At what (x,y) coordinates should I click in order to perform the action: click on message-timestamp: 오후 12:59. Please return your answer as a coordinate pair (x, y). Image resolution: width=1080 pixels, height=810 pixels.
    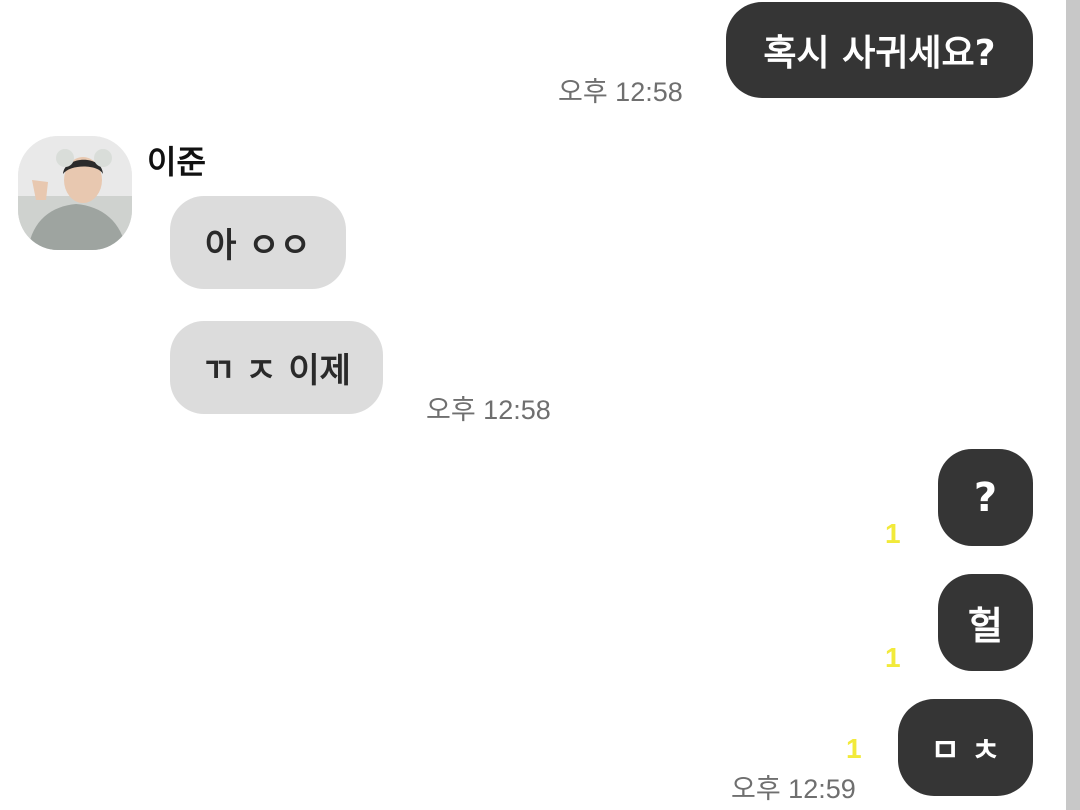
    Looking at the image, I should click on (793, 789).